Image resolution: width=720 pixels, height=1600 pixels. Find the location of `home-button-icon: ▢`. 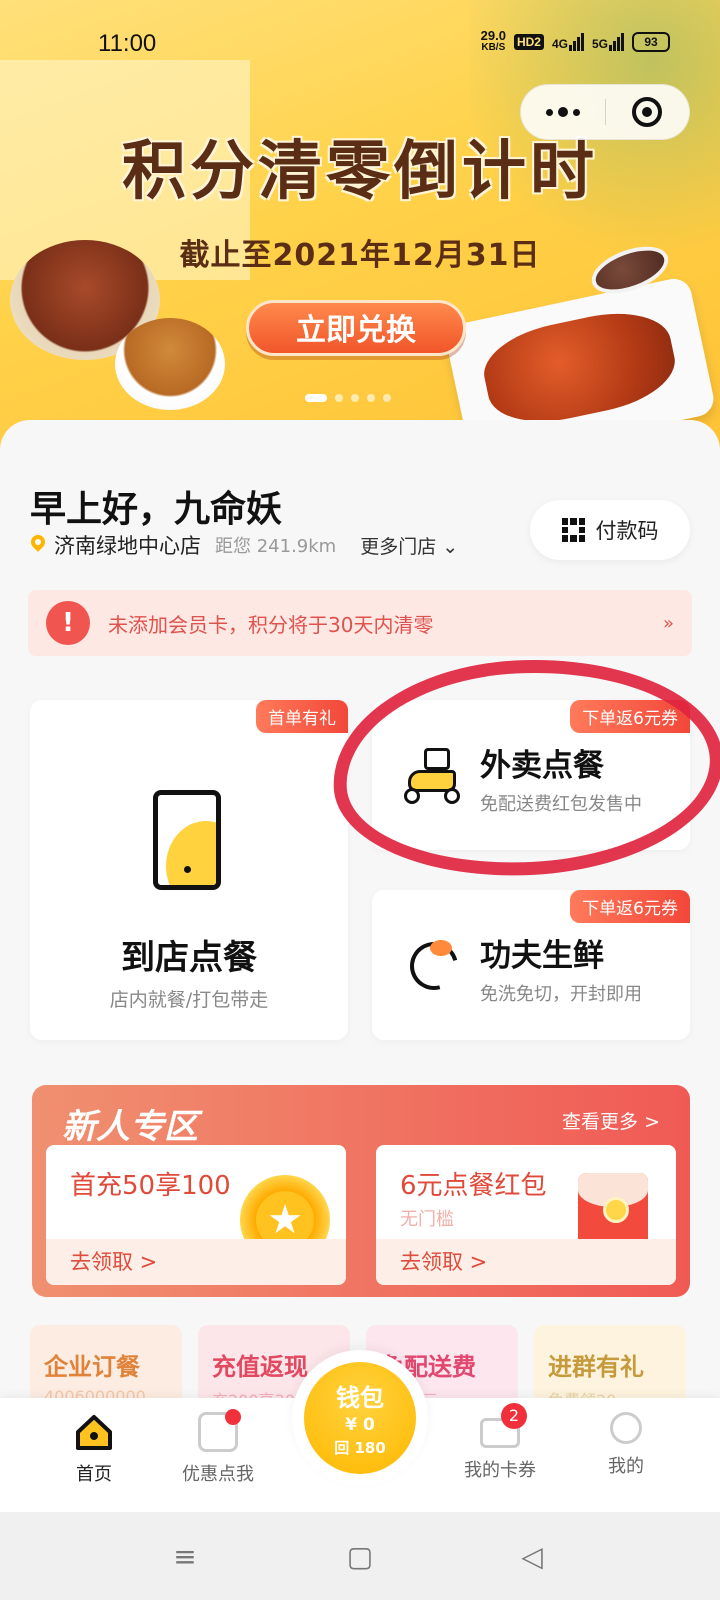

home-button-icon: ▢ is located at coordinates (360, 1557).